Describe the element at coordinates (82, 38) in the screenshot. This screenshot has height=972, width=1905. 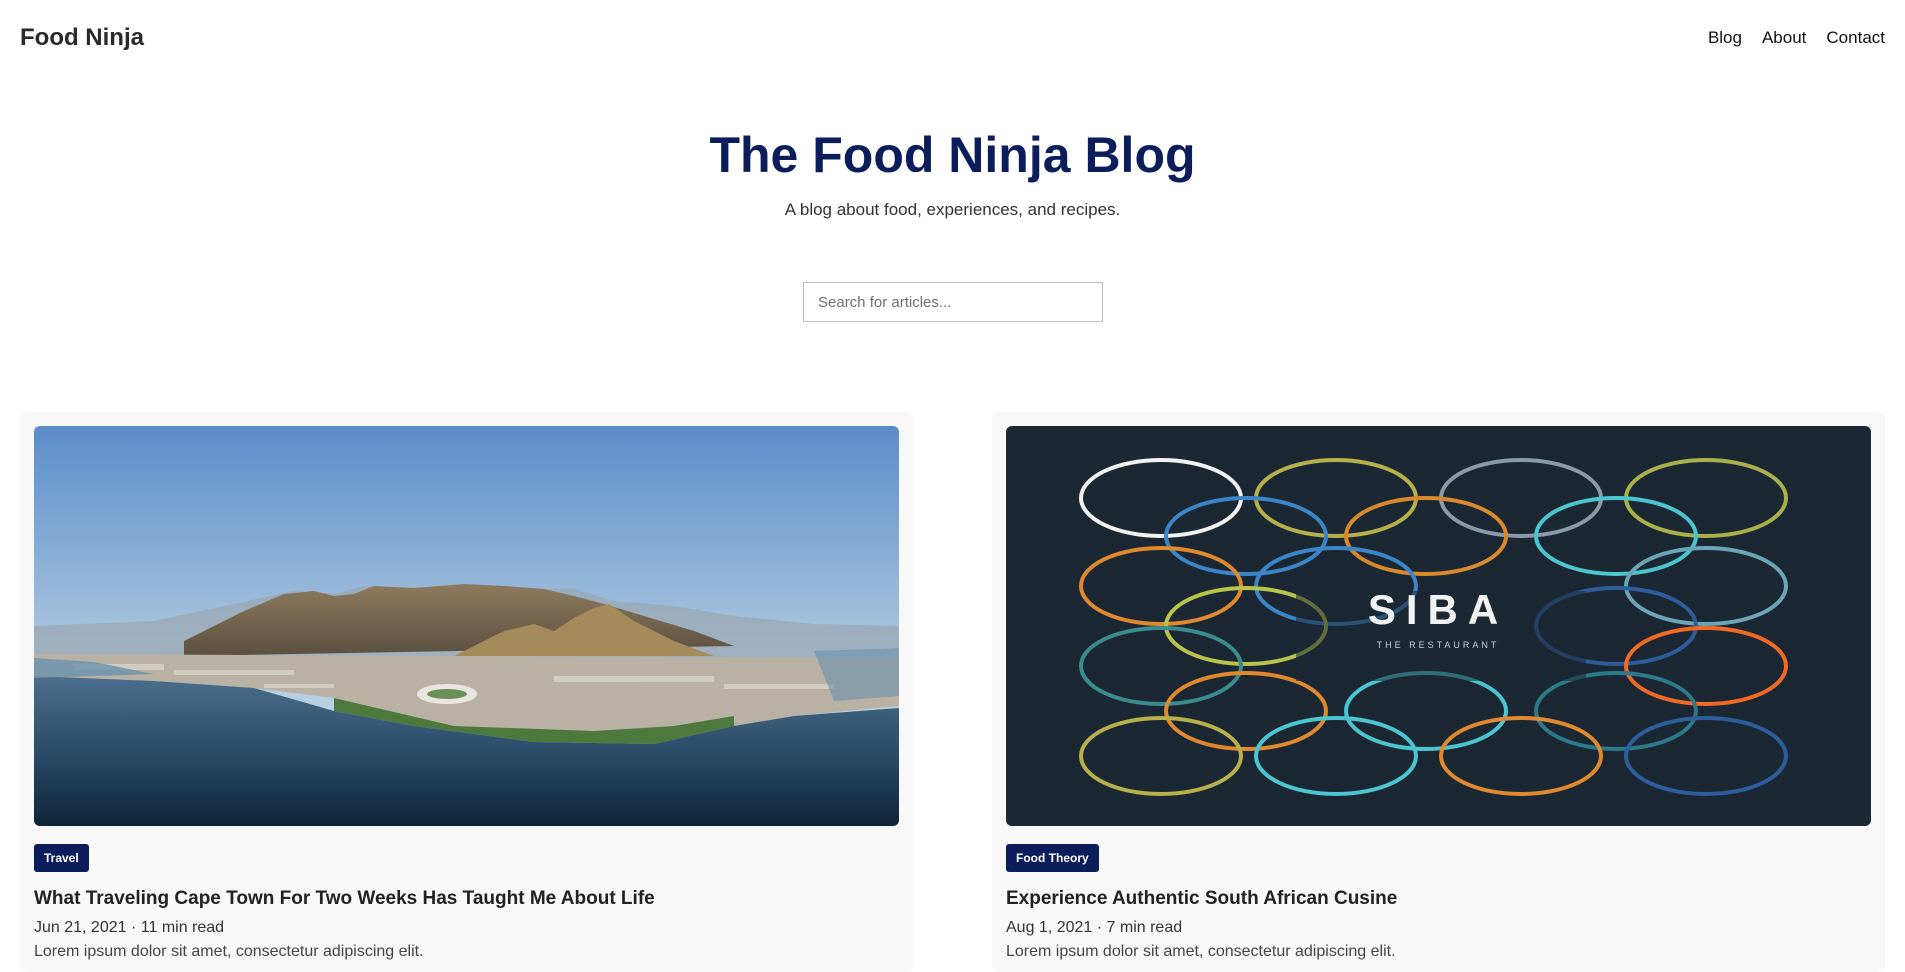
I see `brand-logo: Food Ninja` at that location.